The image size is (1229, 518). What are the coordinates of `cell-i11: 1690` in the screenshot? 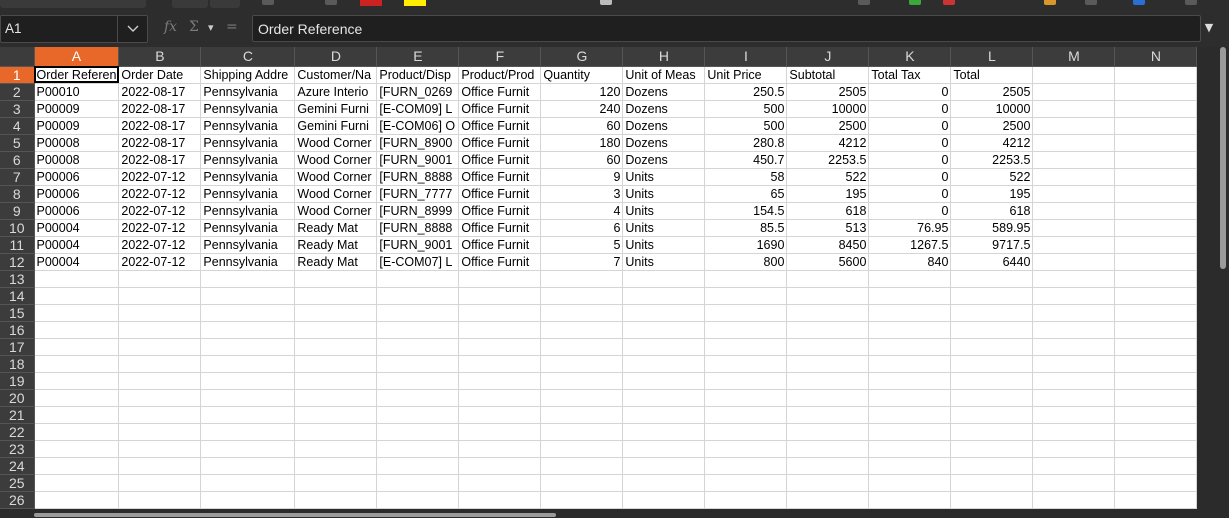 It's located at (746, 245).